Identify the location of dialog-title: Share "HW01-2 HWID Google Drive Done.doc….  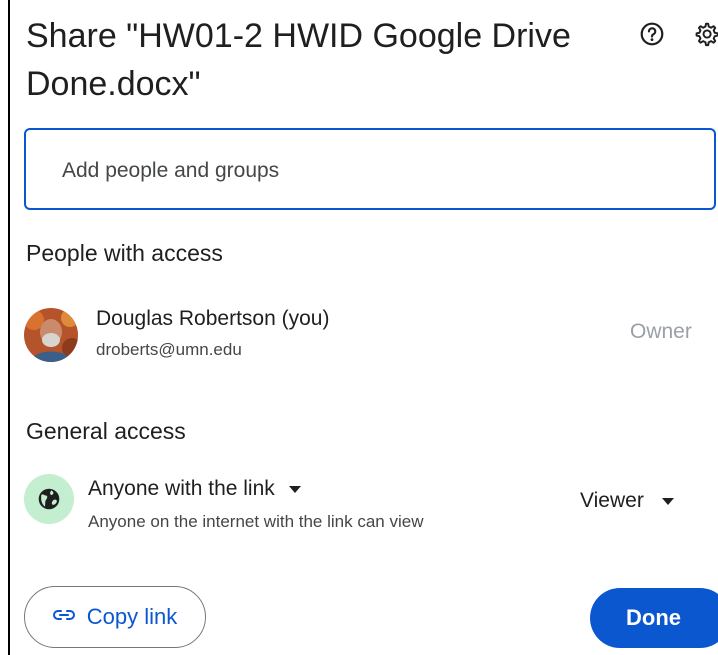
(298, 60).